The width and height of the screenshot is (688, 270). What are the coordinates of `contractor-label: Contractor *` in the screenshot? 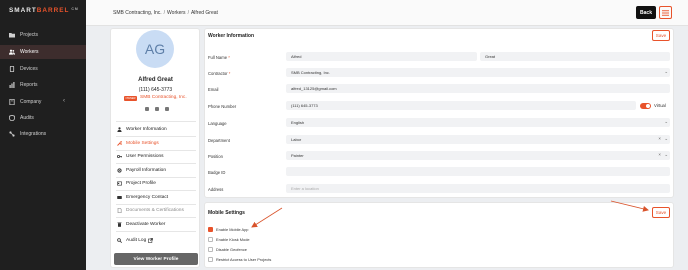 It's located at (219, 73).